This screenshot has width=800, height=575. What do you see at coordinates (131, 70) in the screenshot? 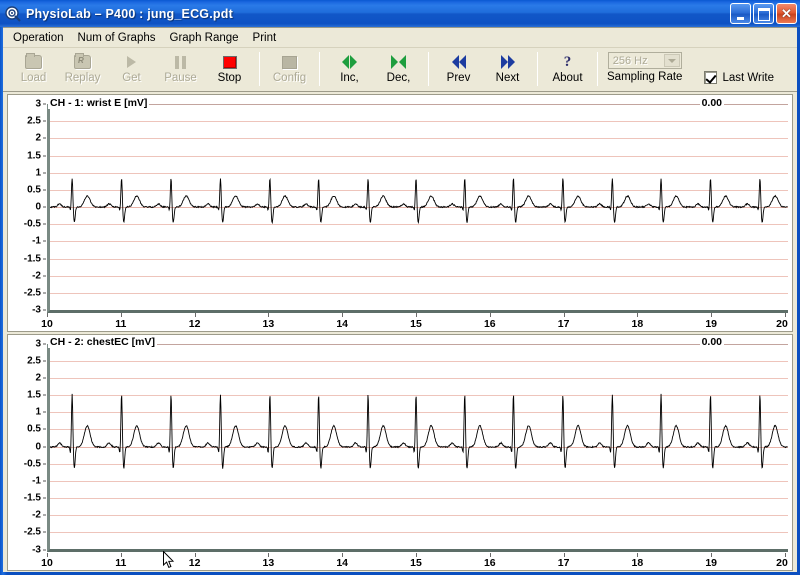
I see `get-button: Get` at bounding box center [131, 70].